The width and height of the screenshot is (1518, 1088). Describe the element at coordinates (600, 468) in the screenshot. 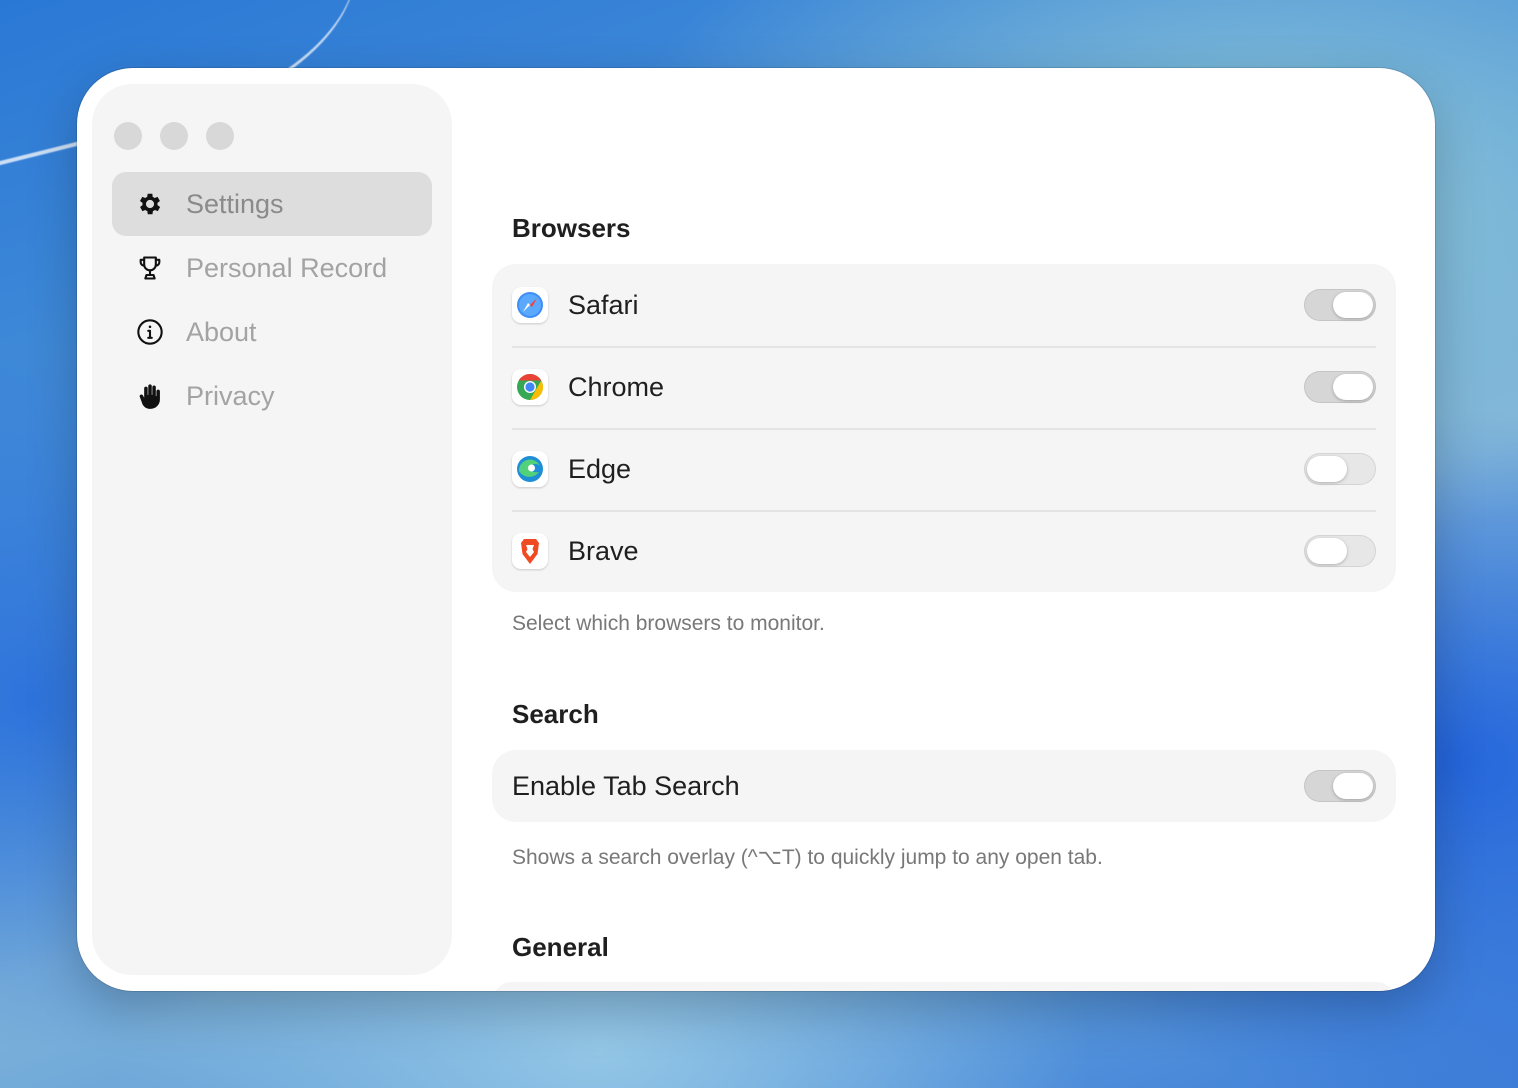

I see `browser-label: Edge` at that location.